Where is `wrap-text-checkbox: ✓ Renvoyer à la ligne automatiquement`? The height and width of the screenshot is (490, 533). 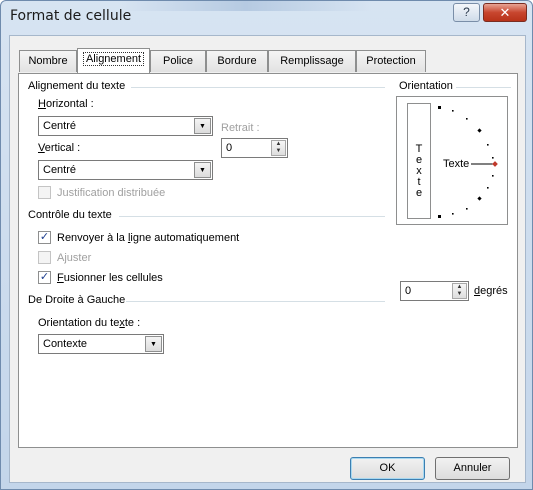 wrap-text-checkbox: ✓ Renvoyer à la ligne automatiquement is located at coordinates (138, 237).